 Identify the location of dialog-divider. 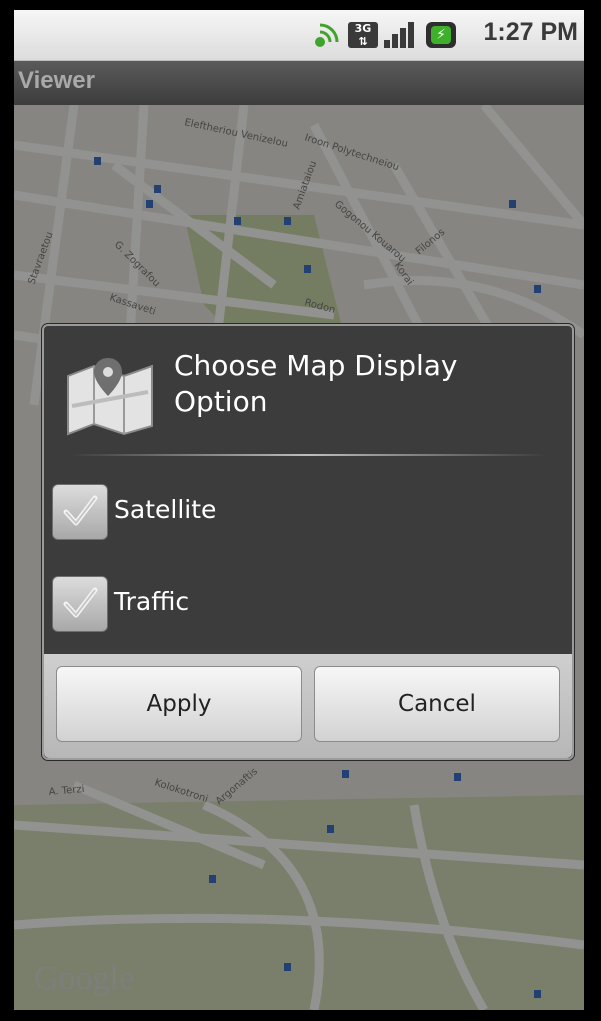
(308, 455).